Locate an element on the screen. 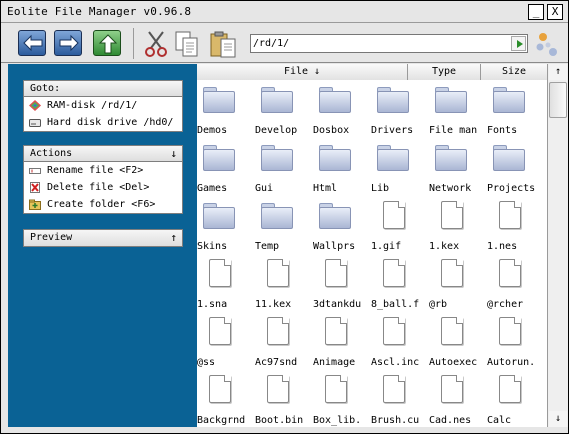  minimize-button: _ is located at coordinates (536, 12).